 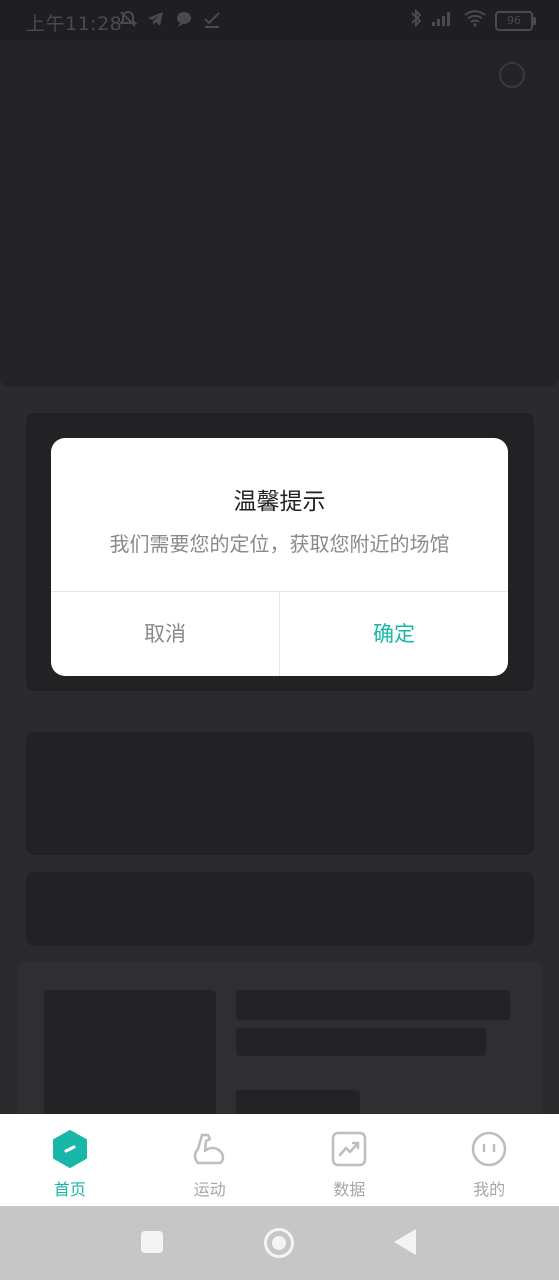 I want to click on chat-icon, so click(x=184, y=21).